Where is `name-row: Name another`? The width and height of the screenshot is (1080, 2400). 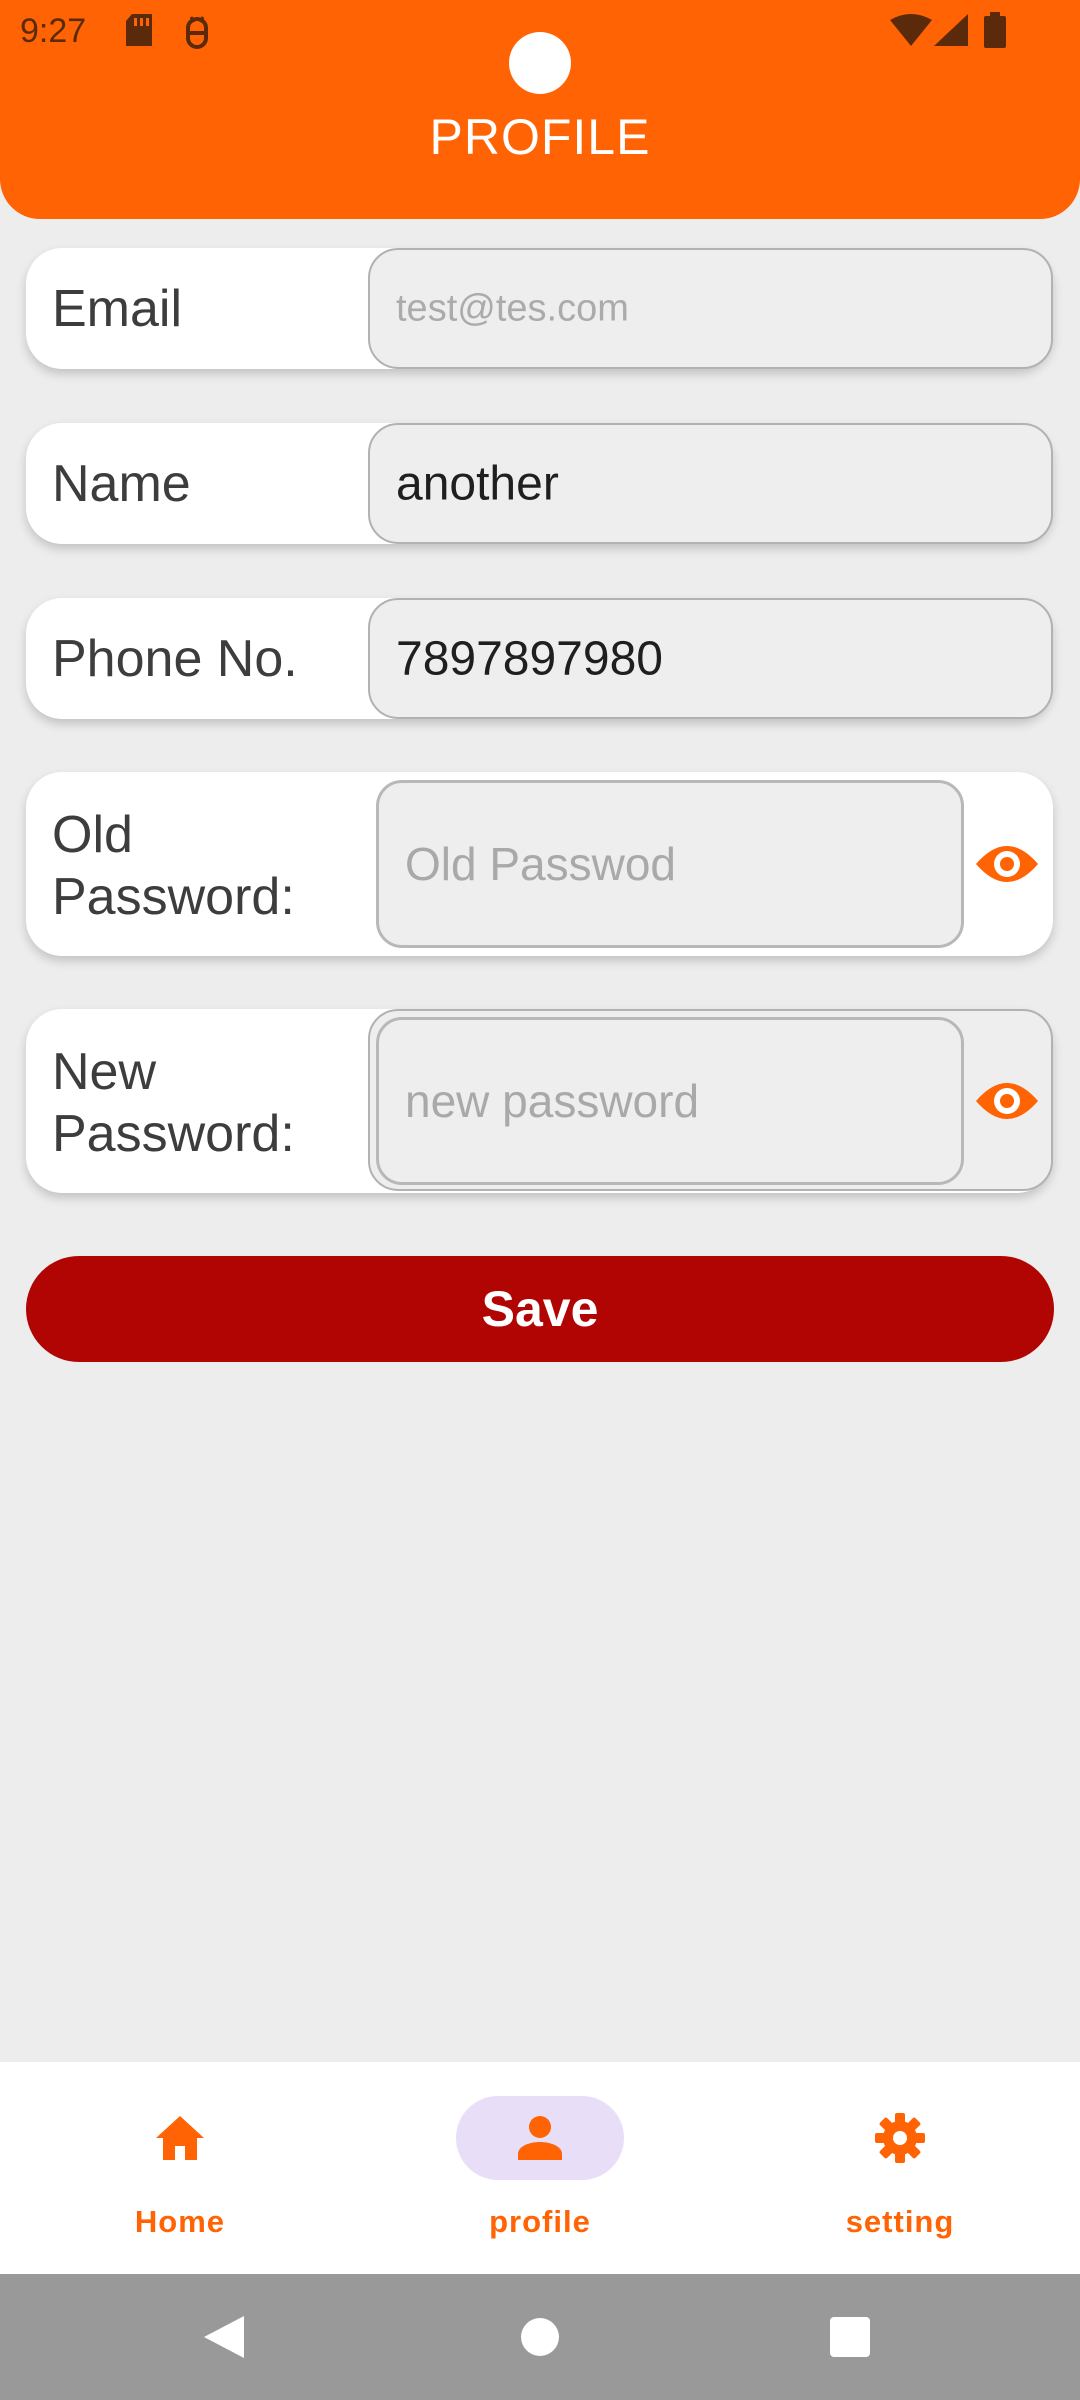 name-row: Name another is located at coordinates (539, 483).